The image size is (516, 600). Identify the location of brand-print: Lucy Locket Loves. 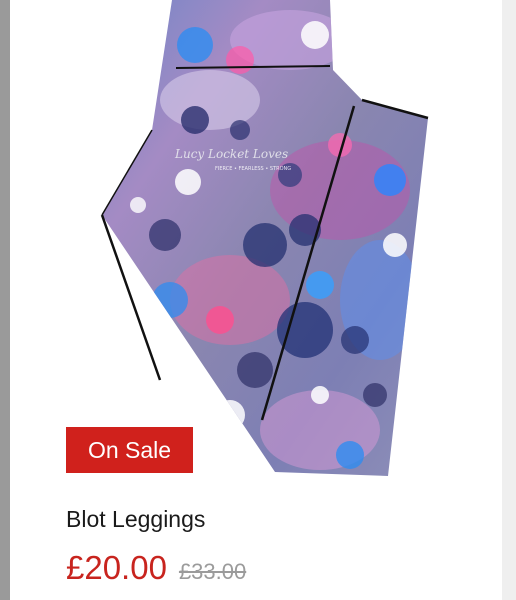
(231, 154).